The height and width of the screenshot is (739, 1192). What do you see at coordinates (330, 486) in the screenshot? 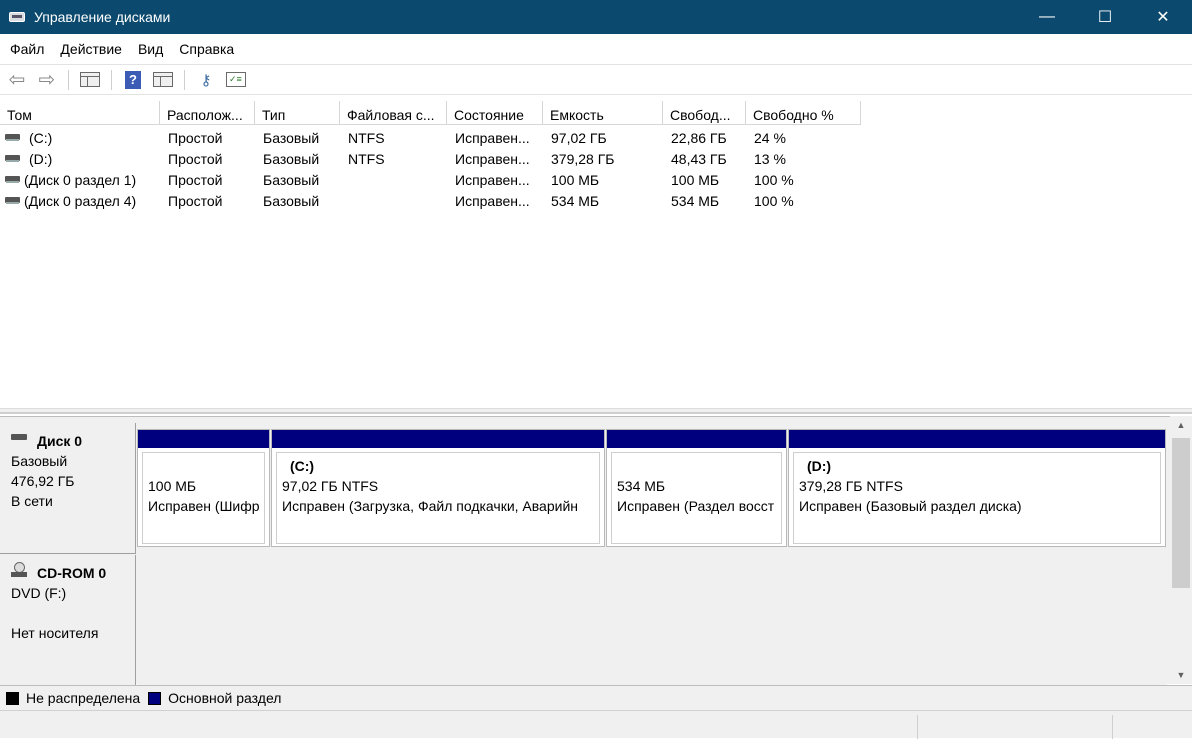
I see `partition-size: 97,02 ГБ NTFS` at bounding box center [330, 486].